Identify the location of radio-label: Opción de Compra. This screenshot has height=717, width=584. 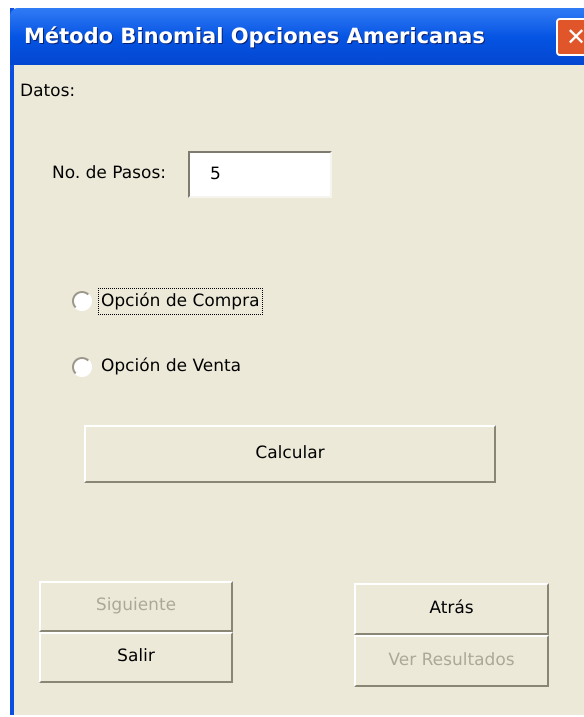
(180, 301).